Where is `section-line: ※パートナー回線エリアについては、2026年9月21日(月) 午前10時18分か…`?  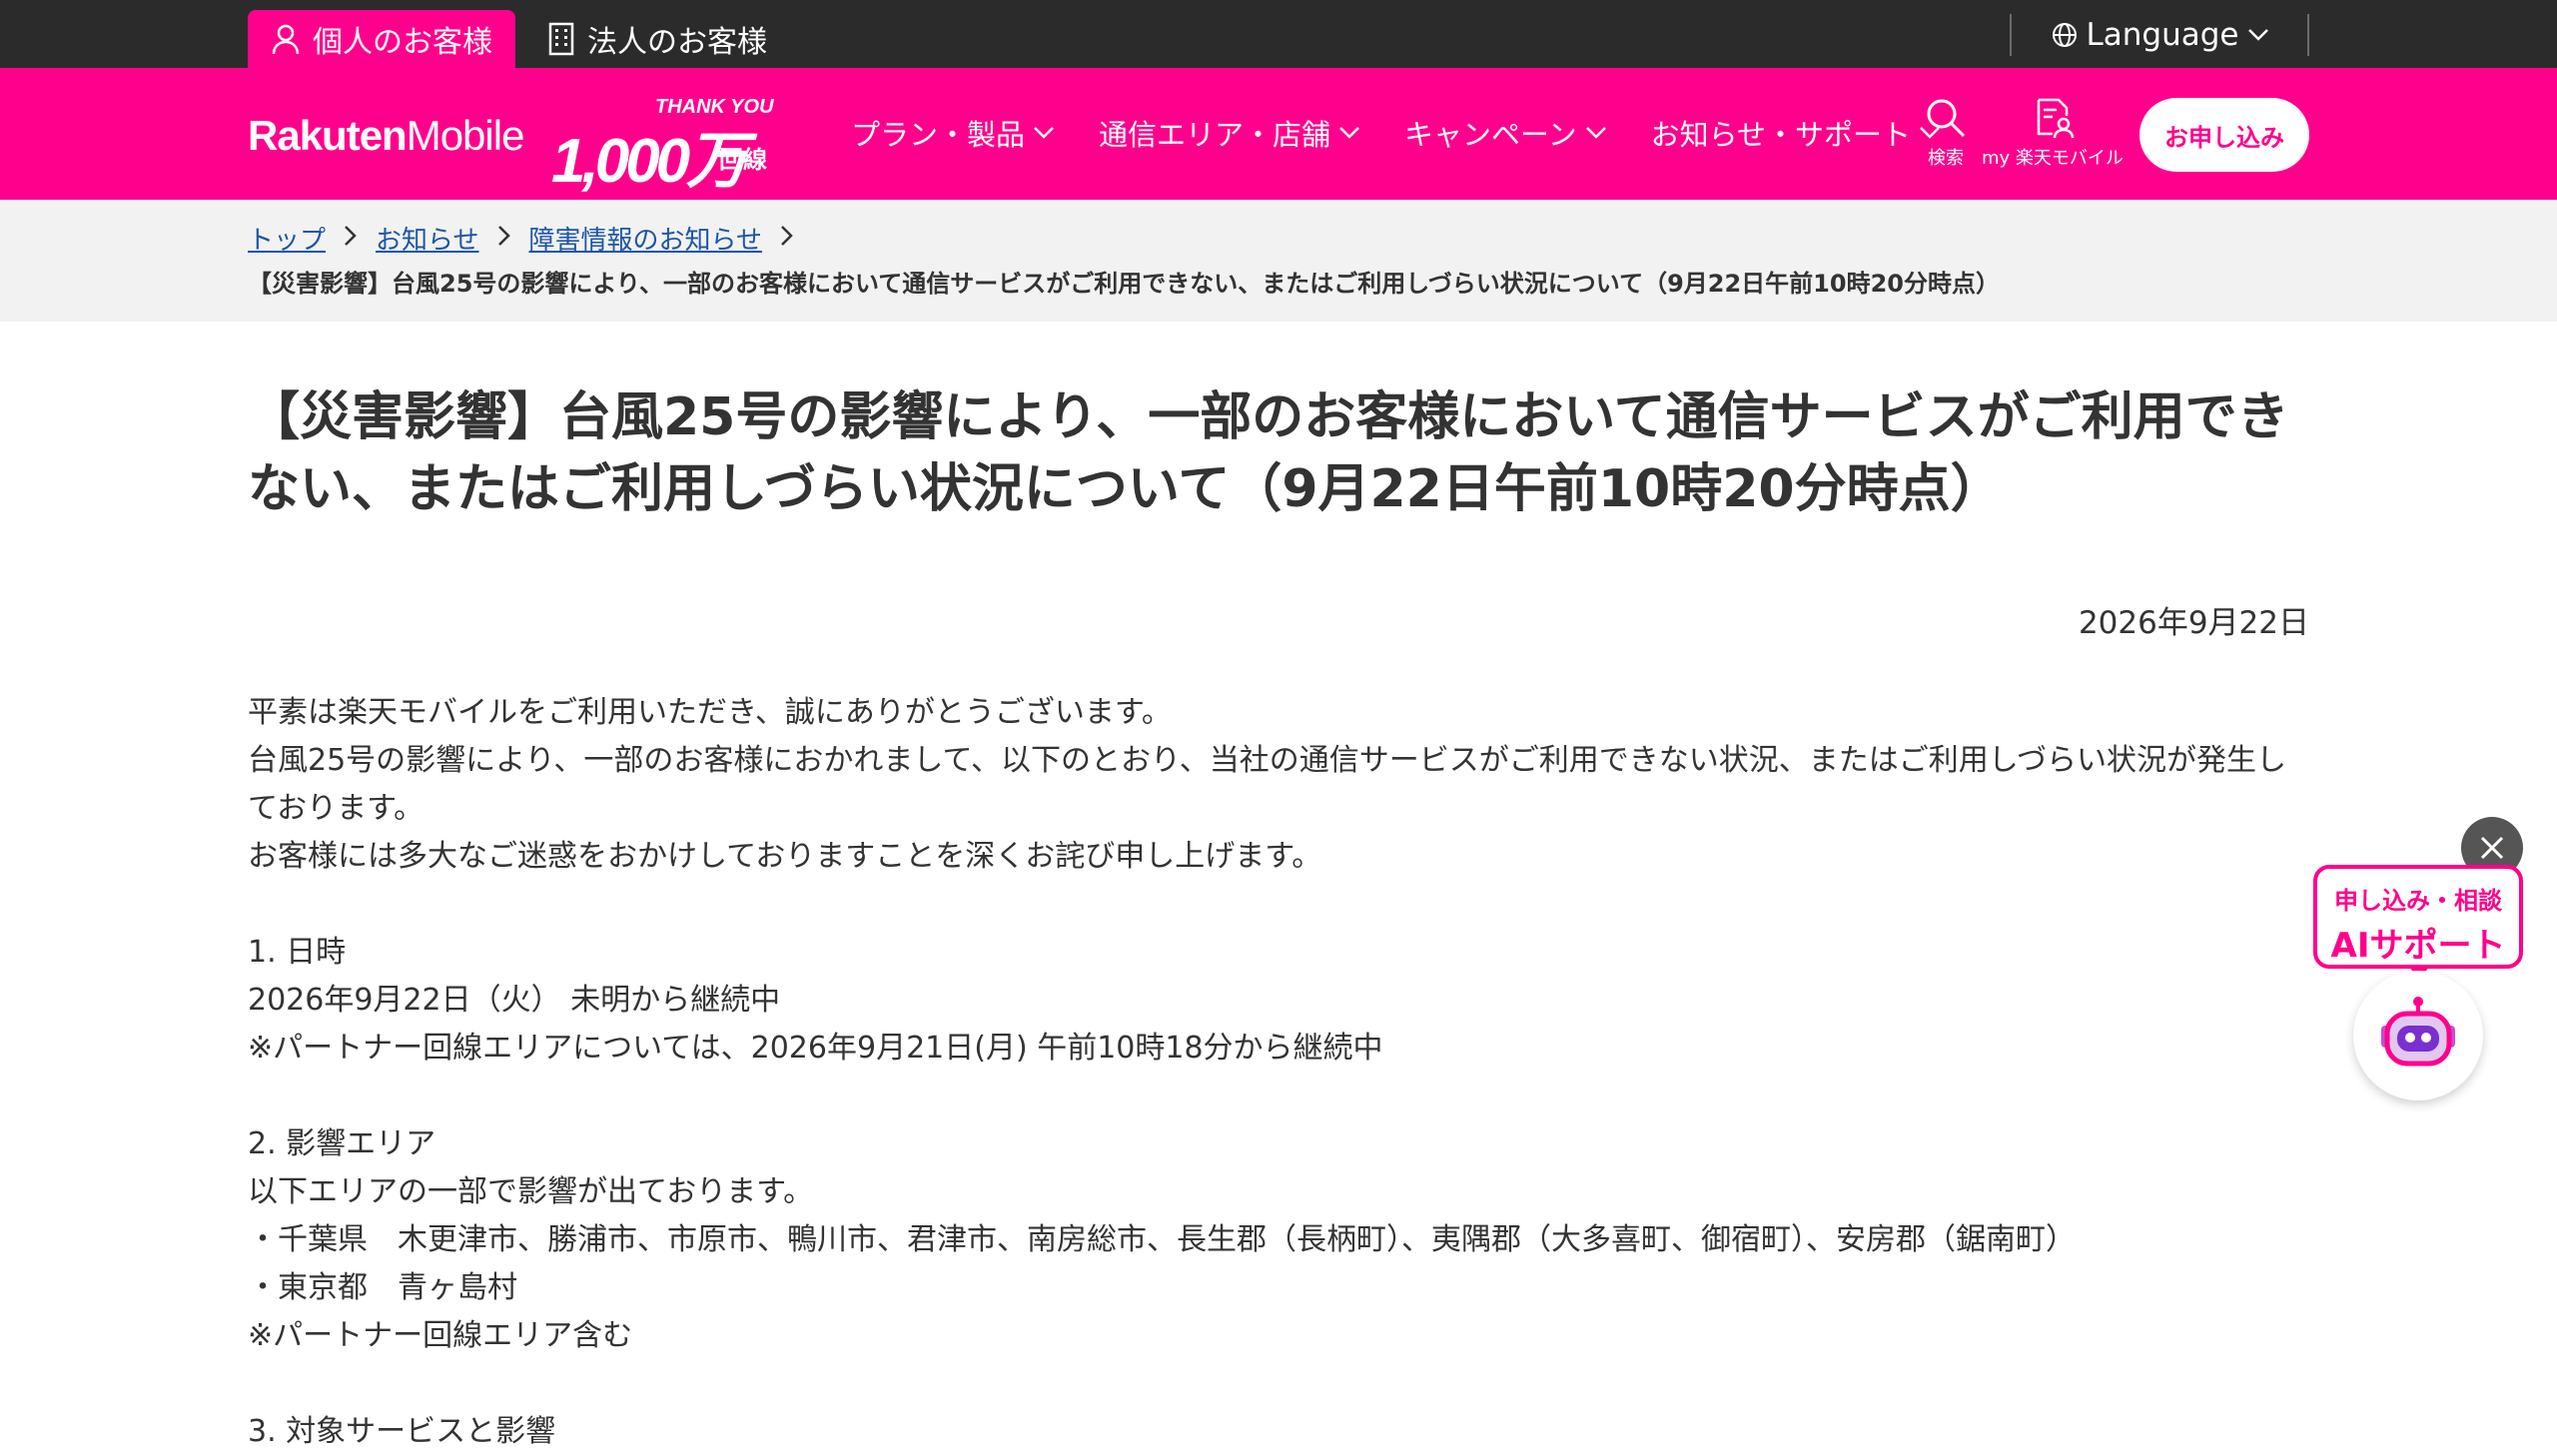
section-line: ※パートナー回線エリアについては、2026年9月21日(月) 午前10時18分か… is located at coordinates (815, 1048).